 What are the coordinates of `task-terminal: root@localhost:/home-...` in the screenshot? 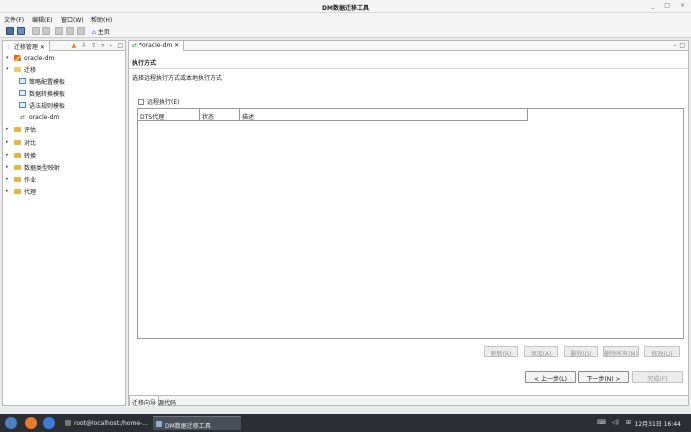 It's located at (106, 423).